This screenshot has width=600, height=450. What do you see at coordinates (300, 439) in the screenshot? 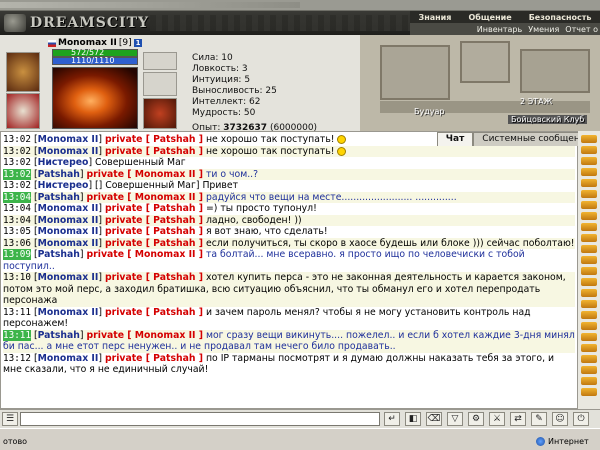
I see `status-bar: отово Интернет` at bounding box center [300, 439].